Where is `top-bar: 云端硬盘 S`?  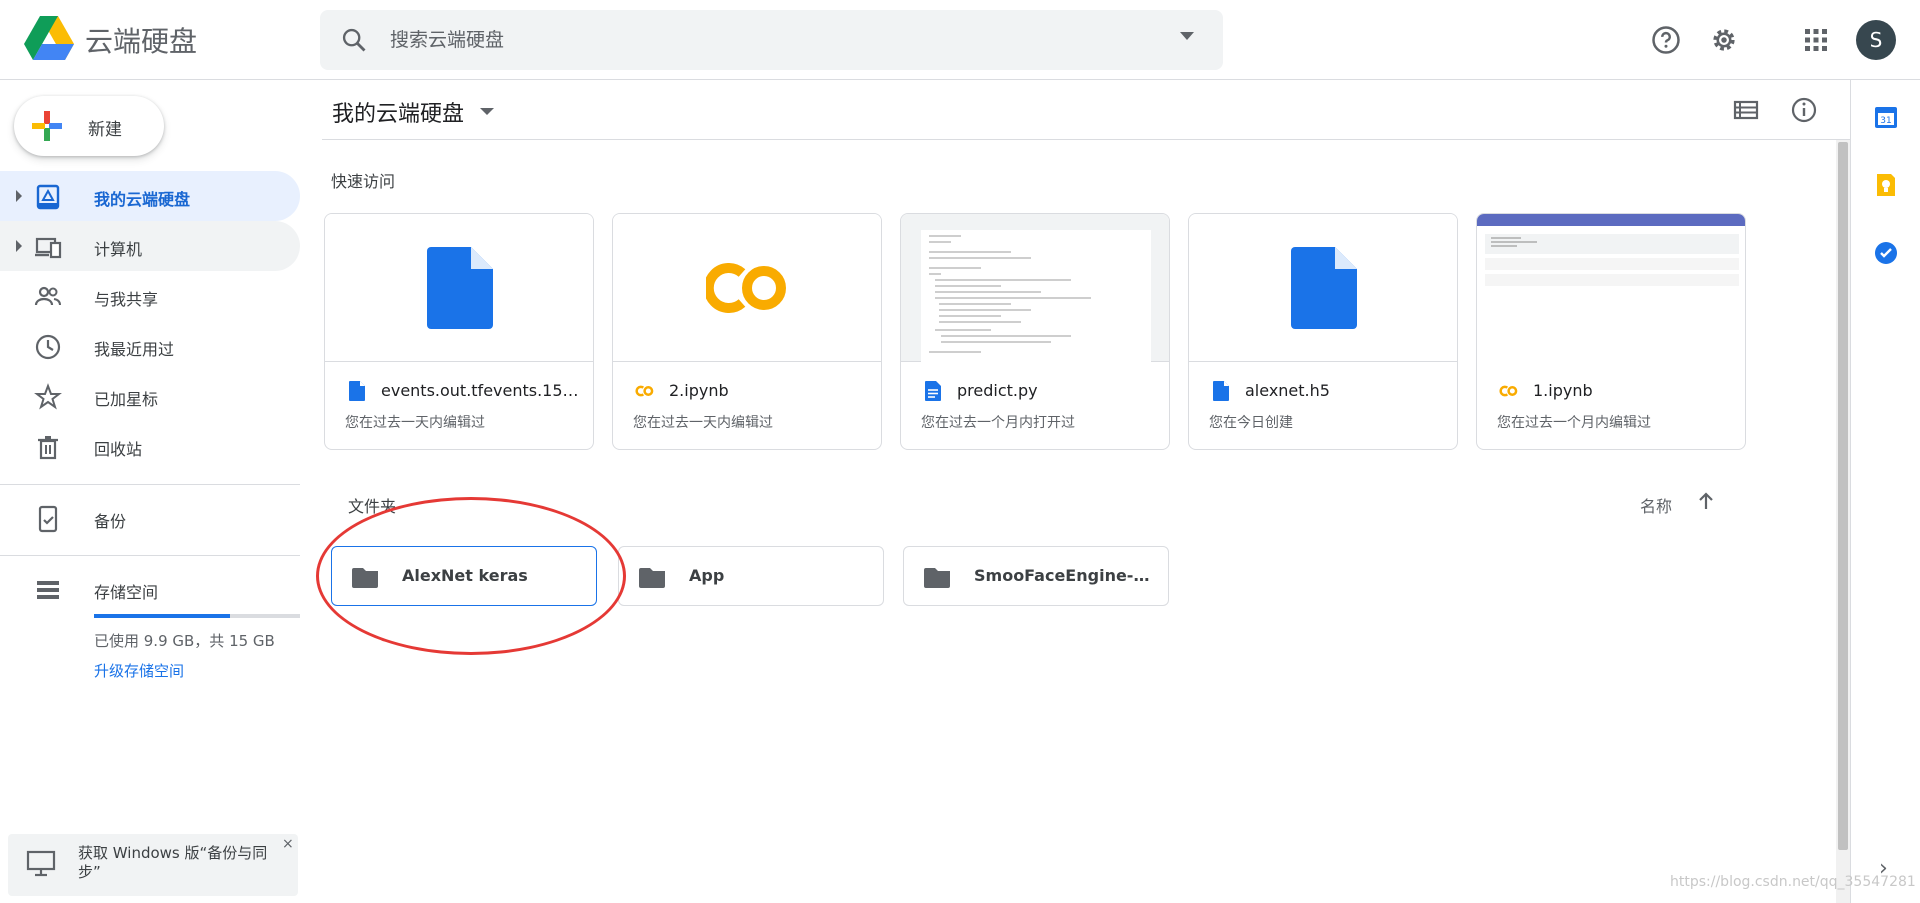
top-bar: 云端硬盘 S is located at coordinates (960, 40).